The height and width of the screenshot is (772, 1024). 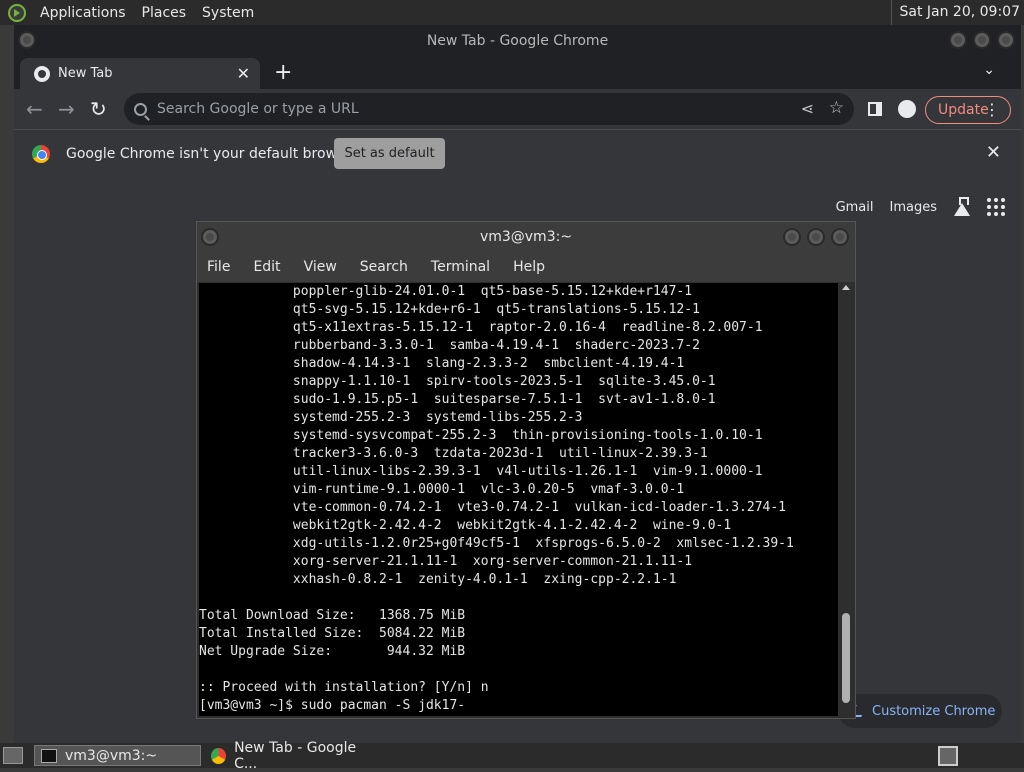 I want to click on terminal-menu-search: Search, so click(x=384, y=267).